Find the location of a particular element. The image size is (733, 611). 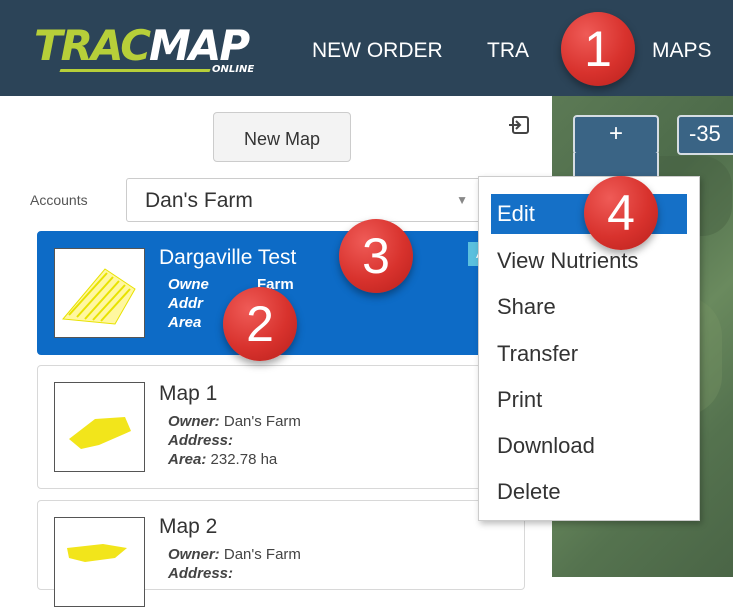

collapse-sidebar-icon is located at coordinates (519, 125).